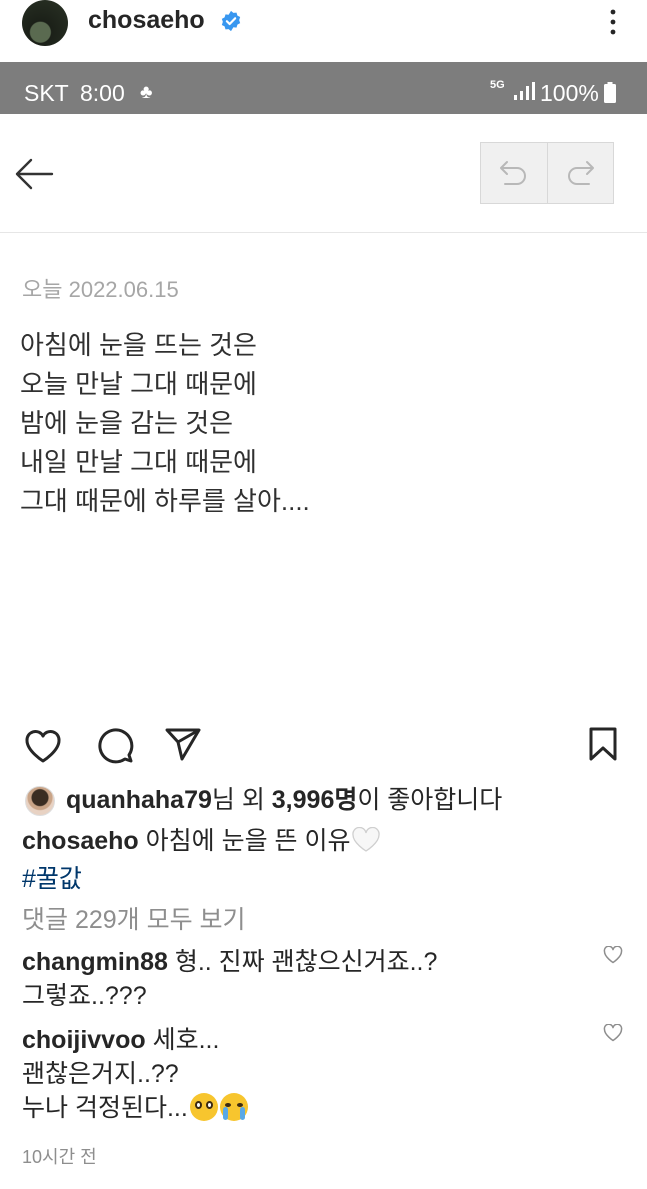 The width and height of the screenshot is (647, 1189). Describe the element at coordinates (43, 746) in the screenshot. I see `heart-icon` at that location.